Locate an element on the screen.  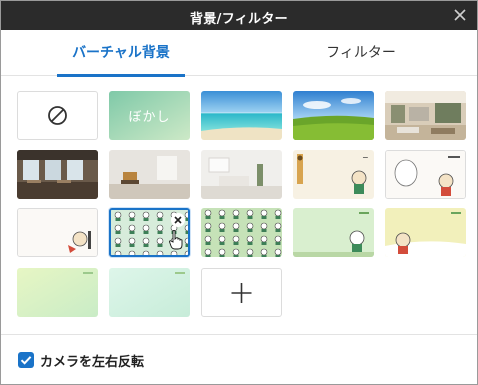
meadow-image is located at coordinates (333, 115).